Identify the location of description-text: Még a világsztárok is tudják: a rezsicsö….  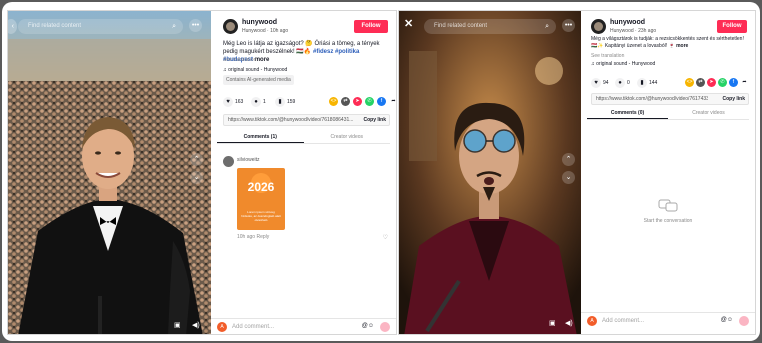
(667, 42).